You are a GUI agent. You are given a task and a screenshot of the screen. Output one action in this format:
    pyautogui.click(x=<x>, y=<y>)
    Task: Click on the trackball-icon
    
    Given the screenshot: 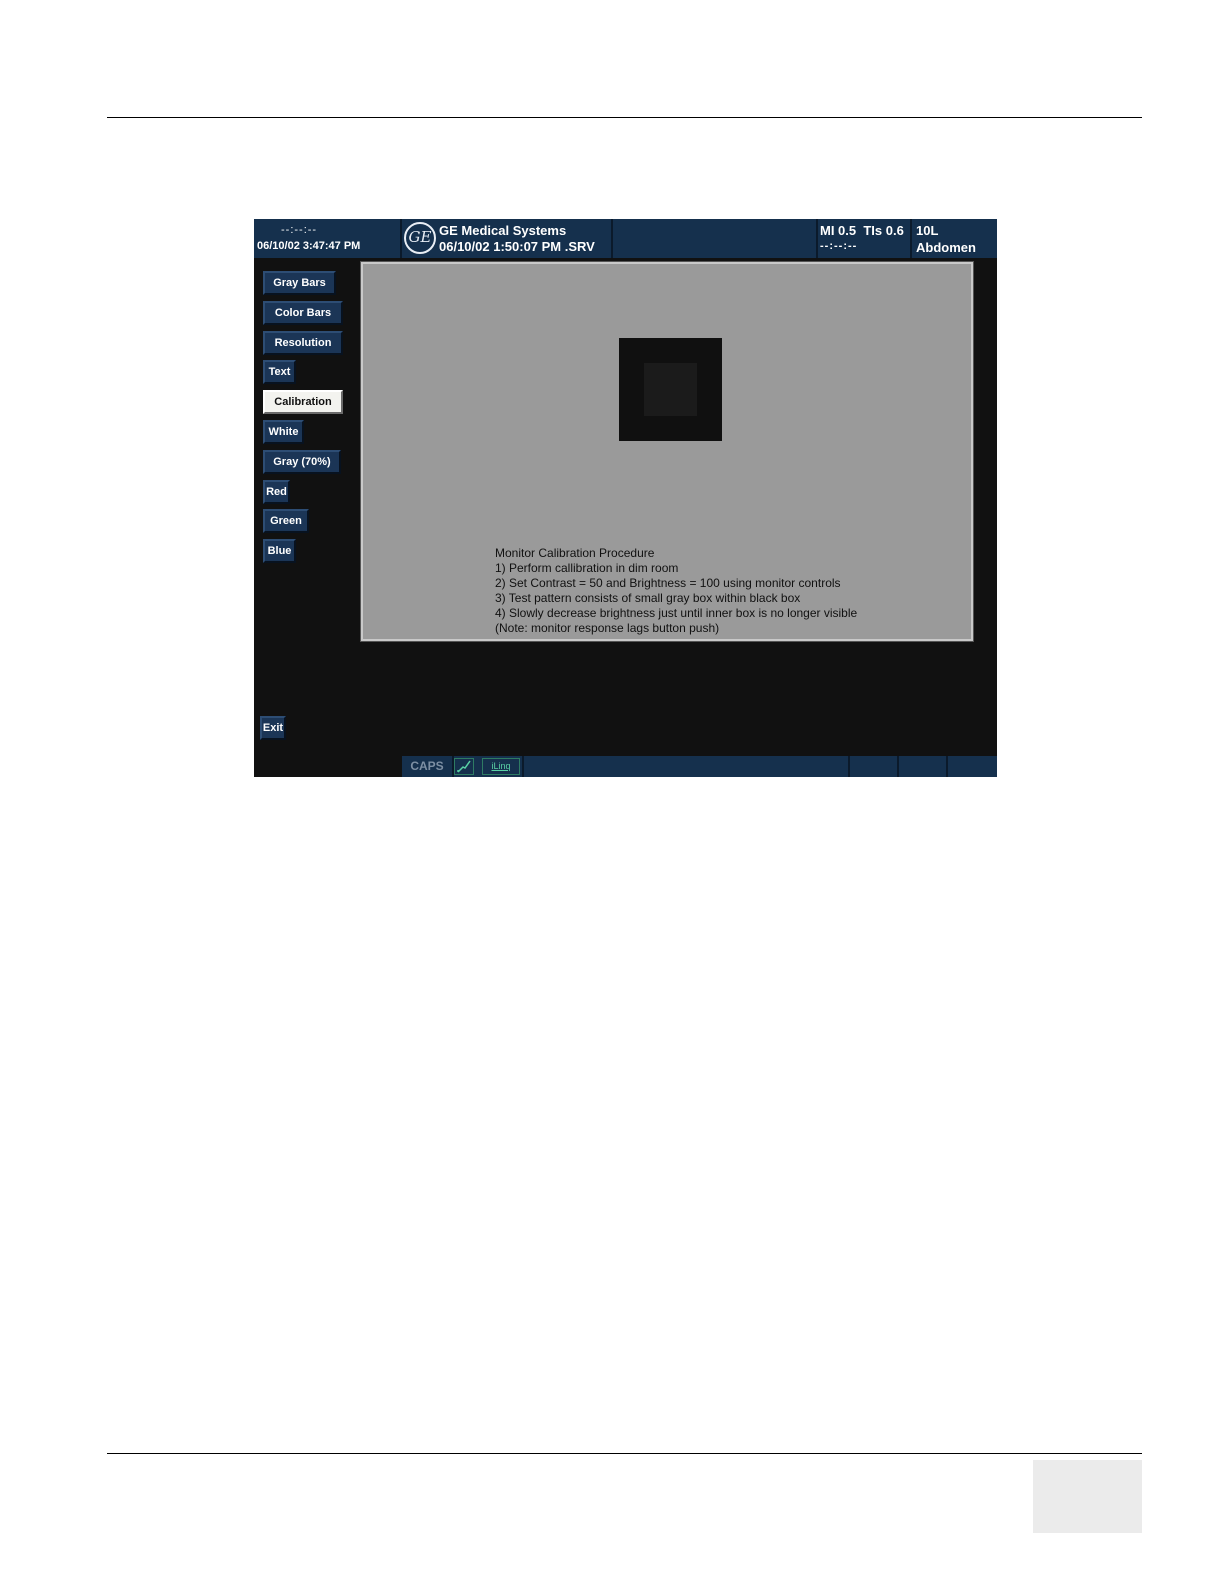 What is the action you would take?
    pyautogui.click(x=464, y=766)
    